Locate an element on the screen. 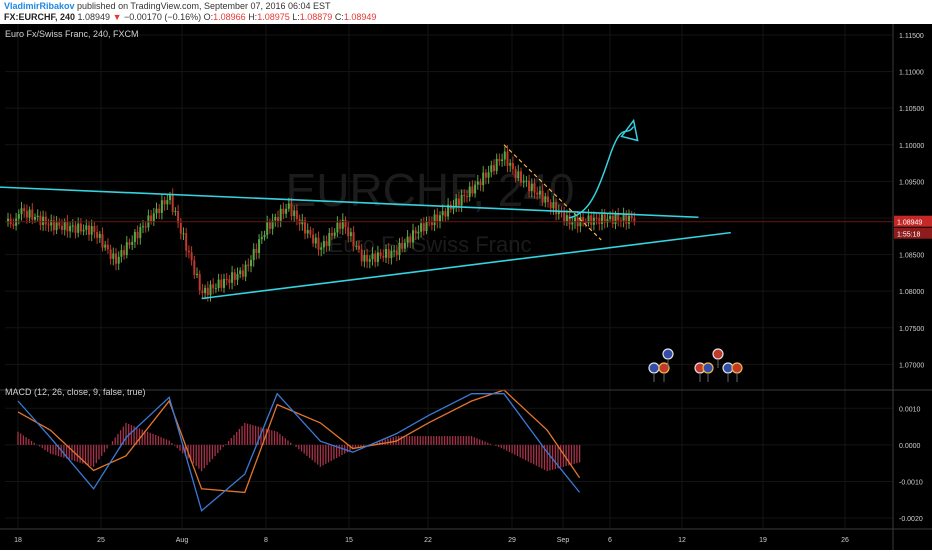 The height and width of the screenshot is (555, 932). time-tick-label: 19 is located at coordinates (763, 540).